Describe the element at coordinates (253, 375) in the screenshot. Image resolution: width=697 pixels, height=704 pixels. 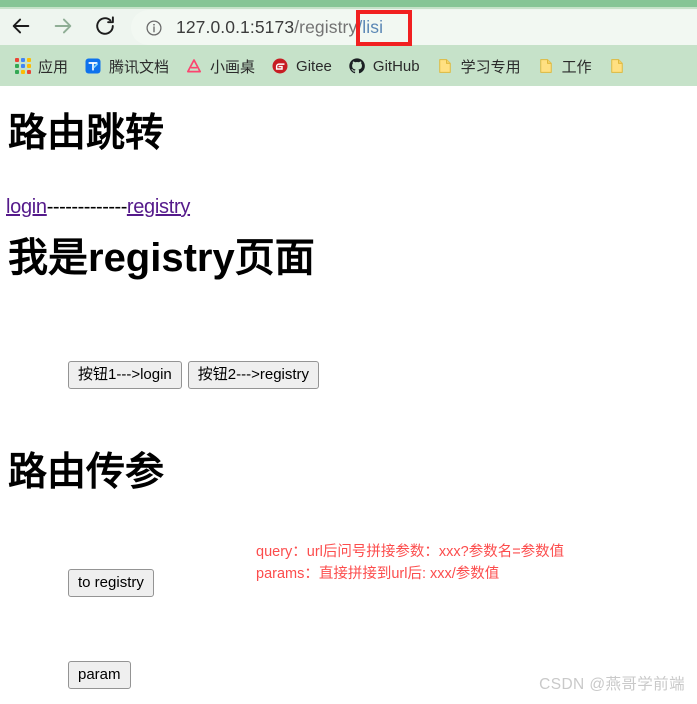
I see `button-goto-registry: 按钮2--->registry` at that location.